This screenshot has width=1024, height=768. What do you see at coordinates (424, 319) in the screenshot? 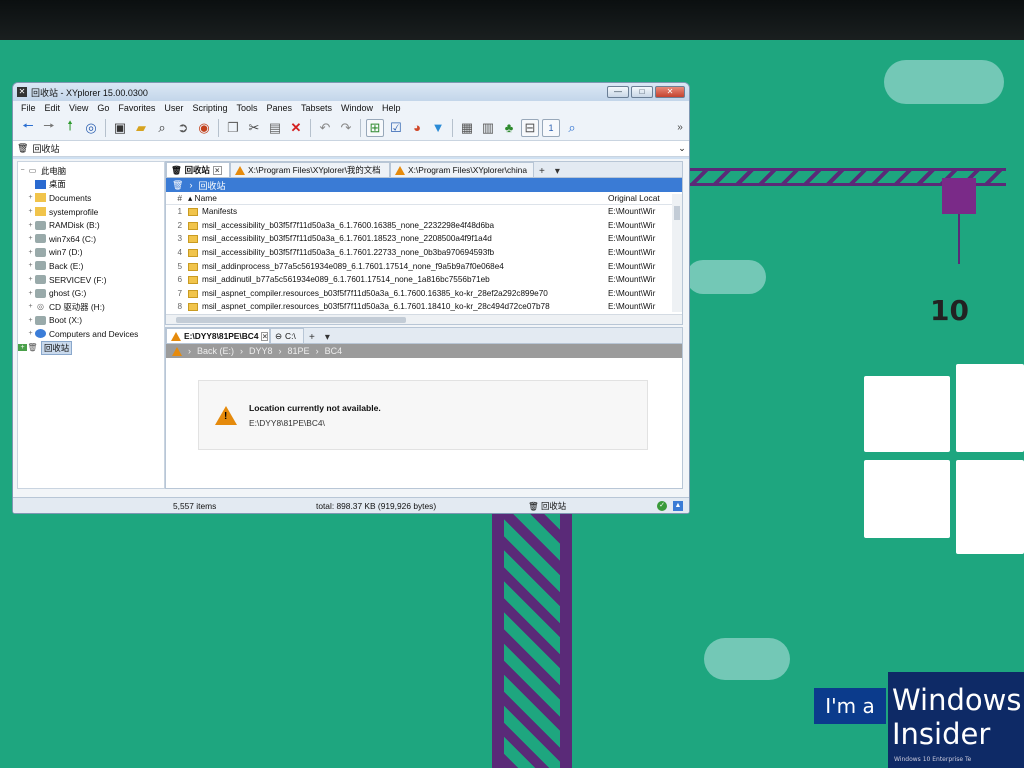
I see `horizontal-scrollbar` at bounding box center [424, 319].